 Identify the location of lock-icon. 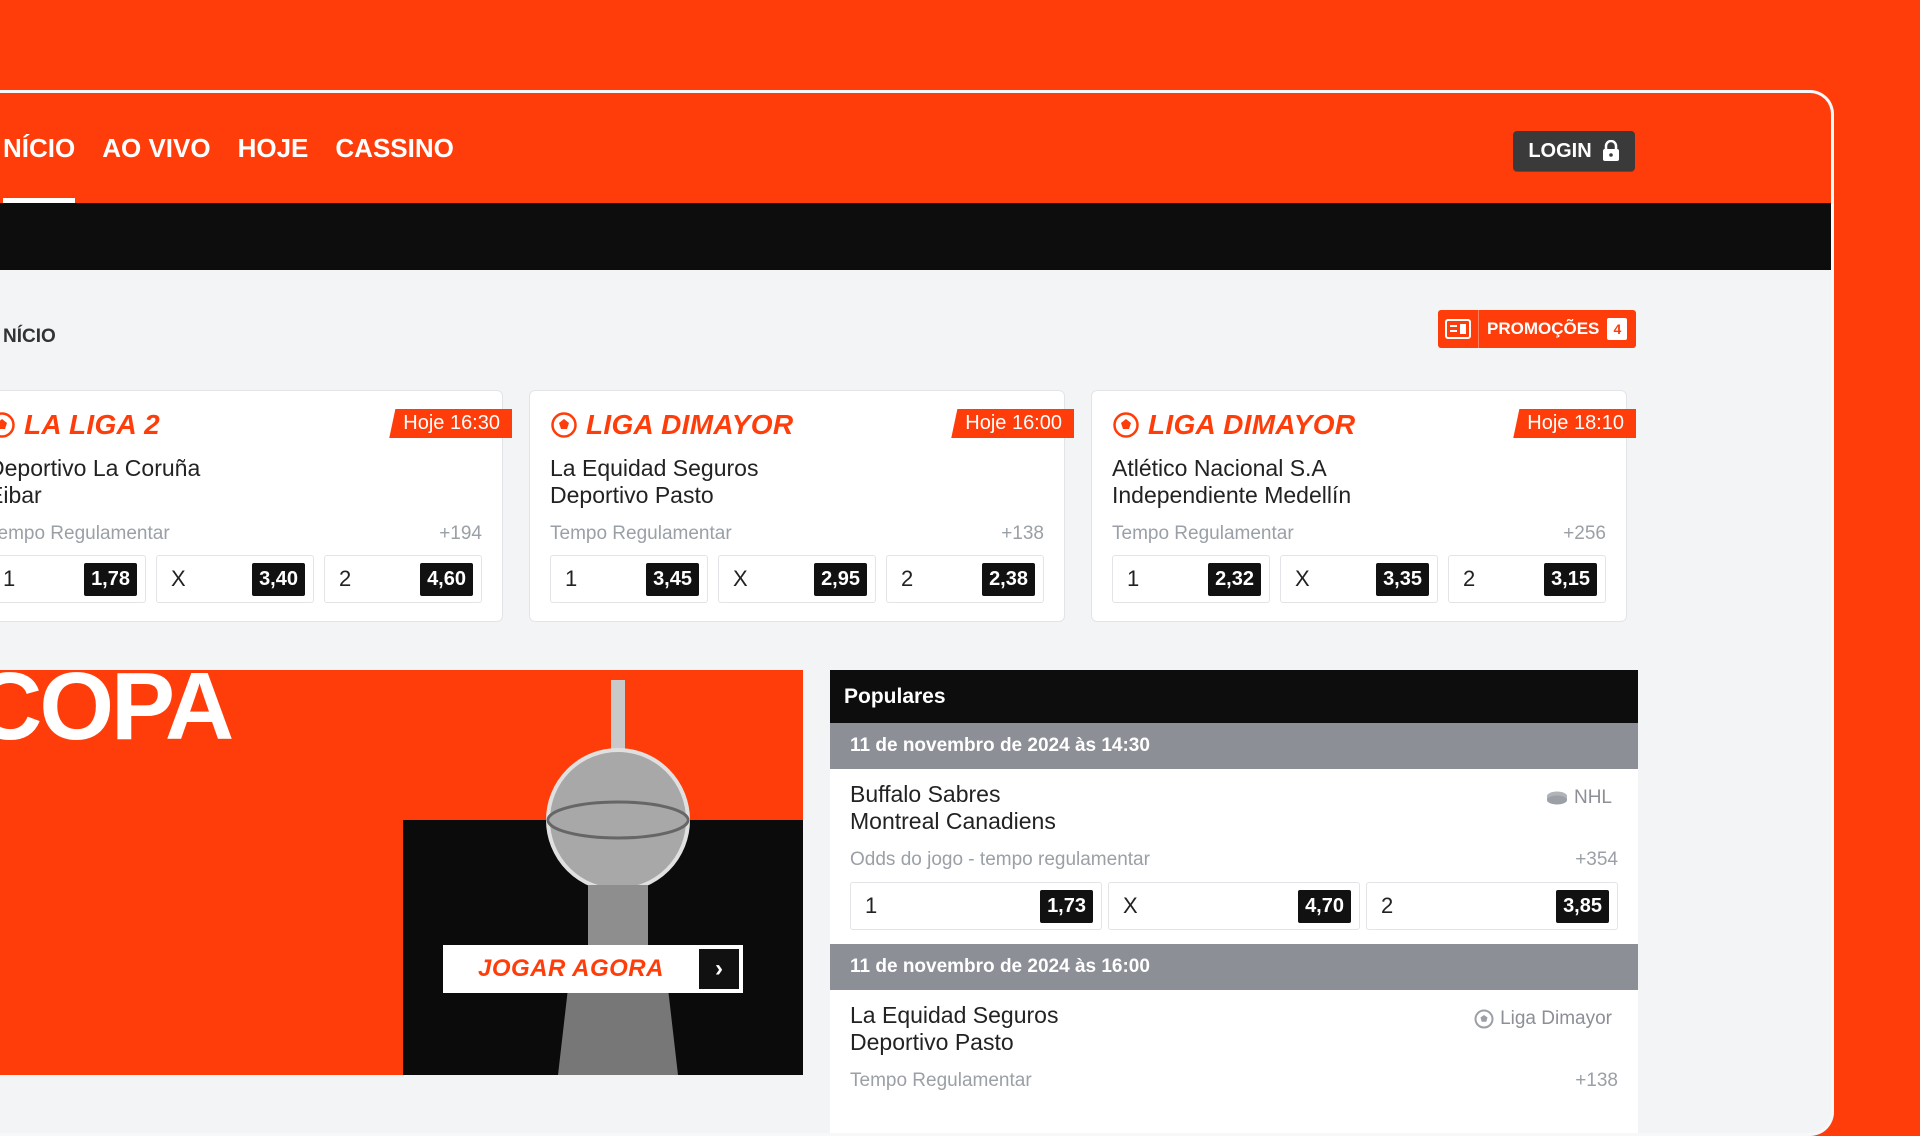
(1610, 150).